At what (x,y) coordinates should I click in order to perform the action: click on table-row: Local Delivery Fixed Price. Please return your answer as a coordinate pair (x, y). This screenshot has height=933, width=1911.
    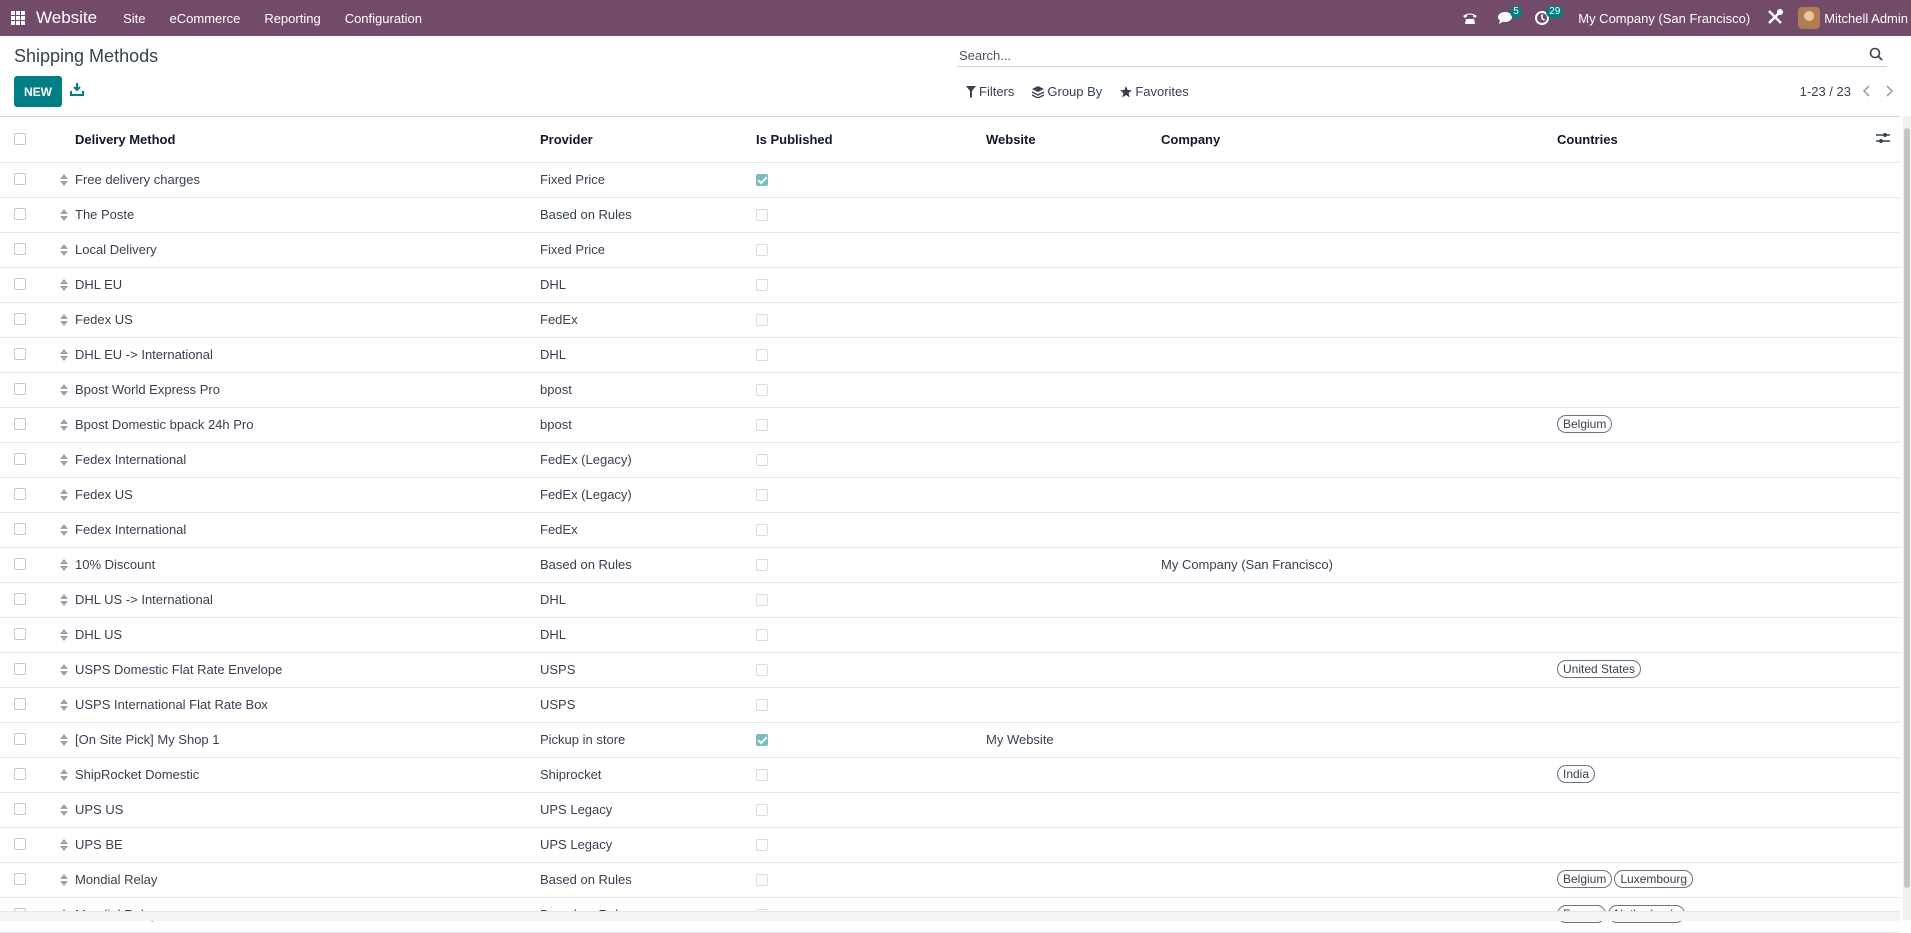
    Looking at the image, I should click on (950, 250).